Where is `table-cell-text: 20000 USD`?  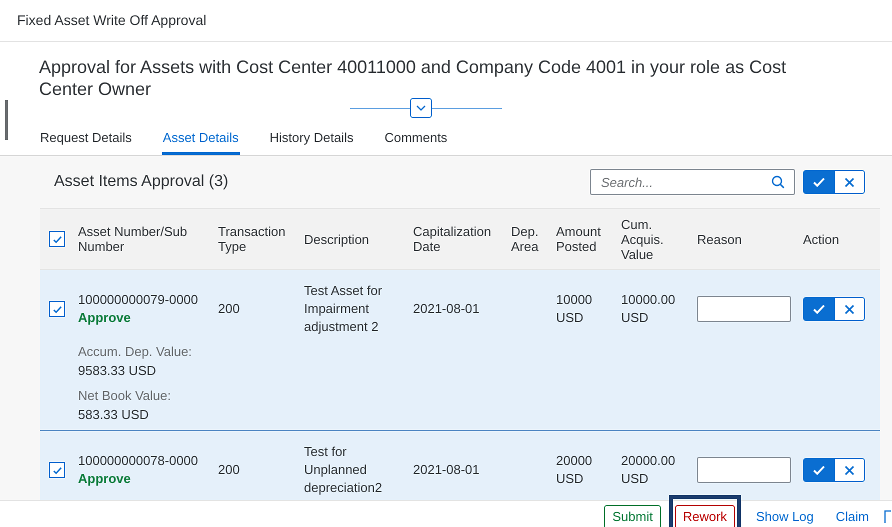
table-cell-text: 20000 USD is located at coordinates (575, 470).